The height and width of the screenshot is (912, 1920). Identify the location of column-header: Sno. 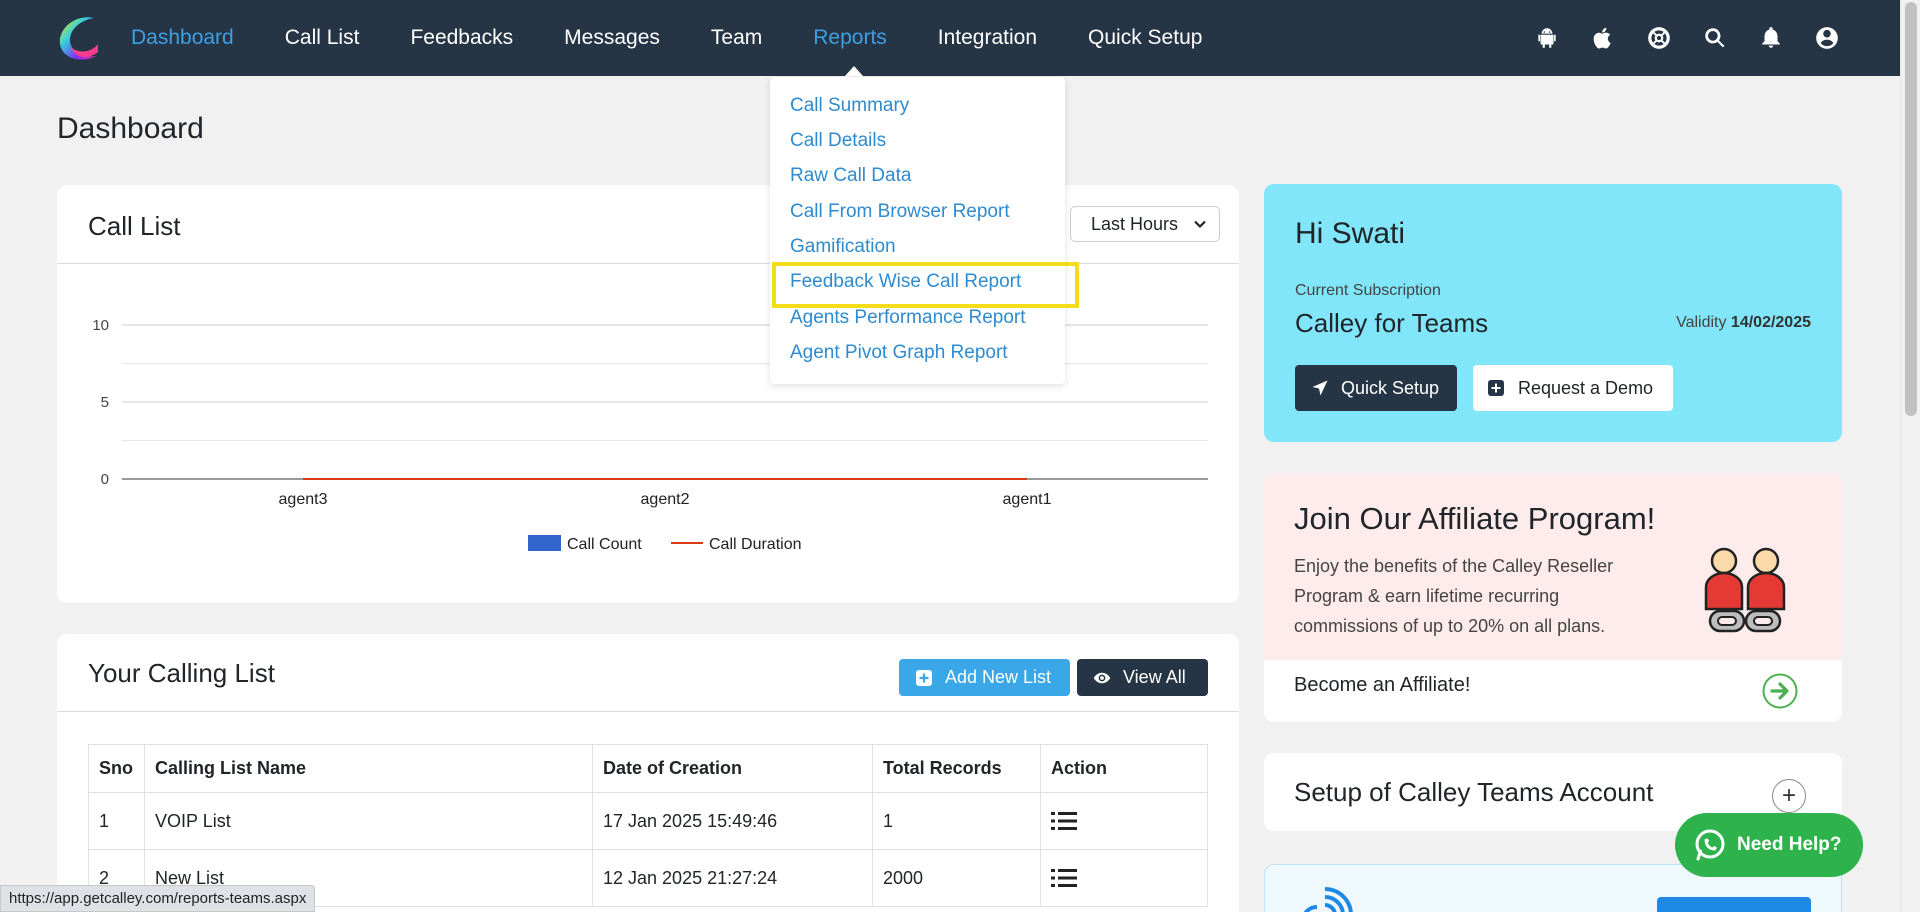
(116, 768).